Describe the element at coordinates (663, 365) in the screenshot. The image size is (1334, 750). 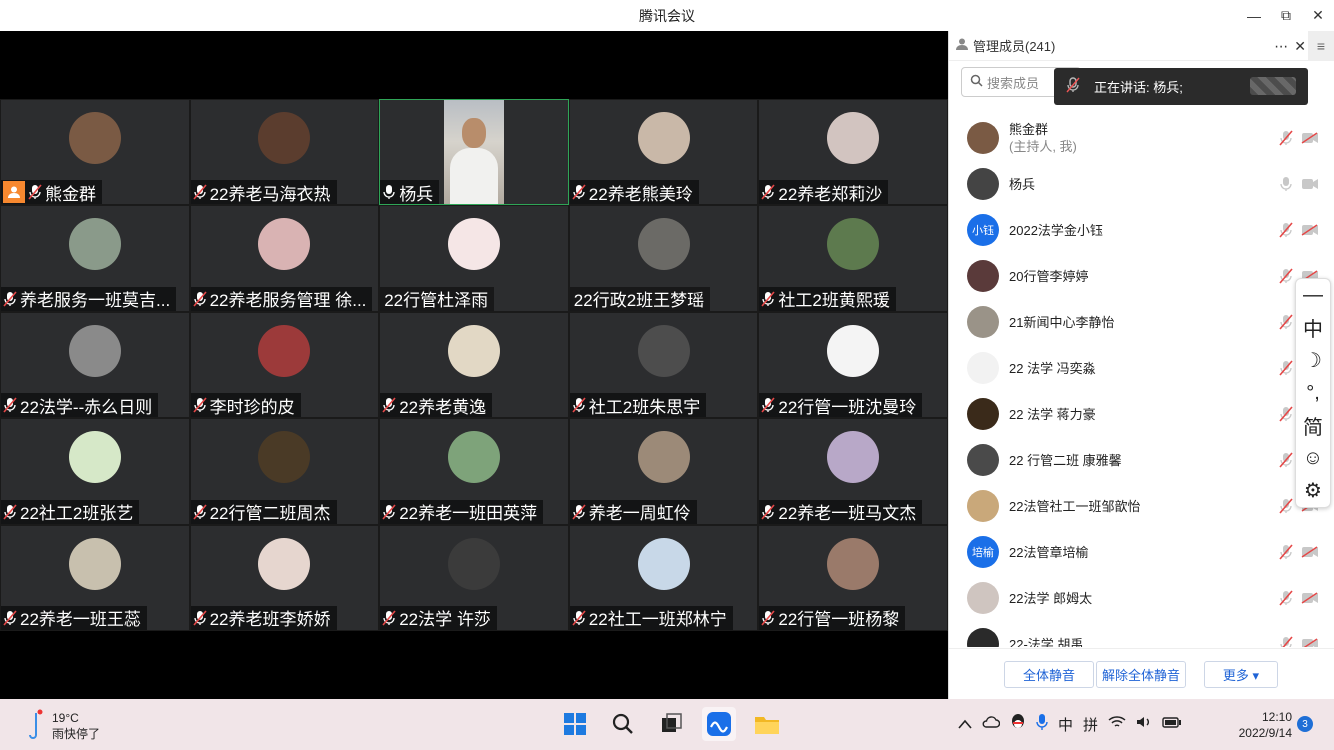
I see `participant-tile: 社工2班朱思宇` at that location.